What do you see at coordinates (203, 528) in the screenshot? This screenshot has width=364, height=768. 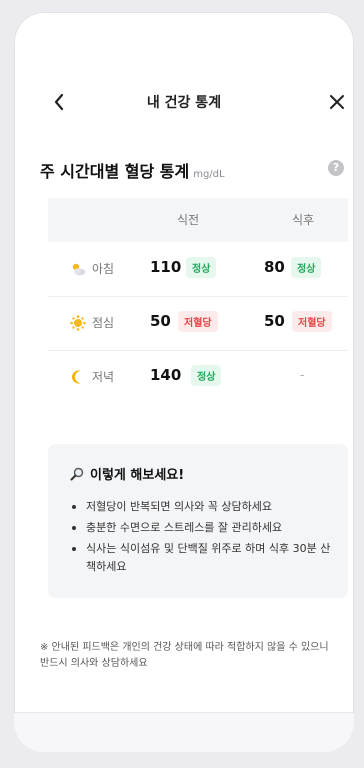 I see `list-item: 충분한 수면으로 스트레스를 잘 관리하세요` at bounding box center [203, 528].